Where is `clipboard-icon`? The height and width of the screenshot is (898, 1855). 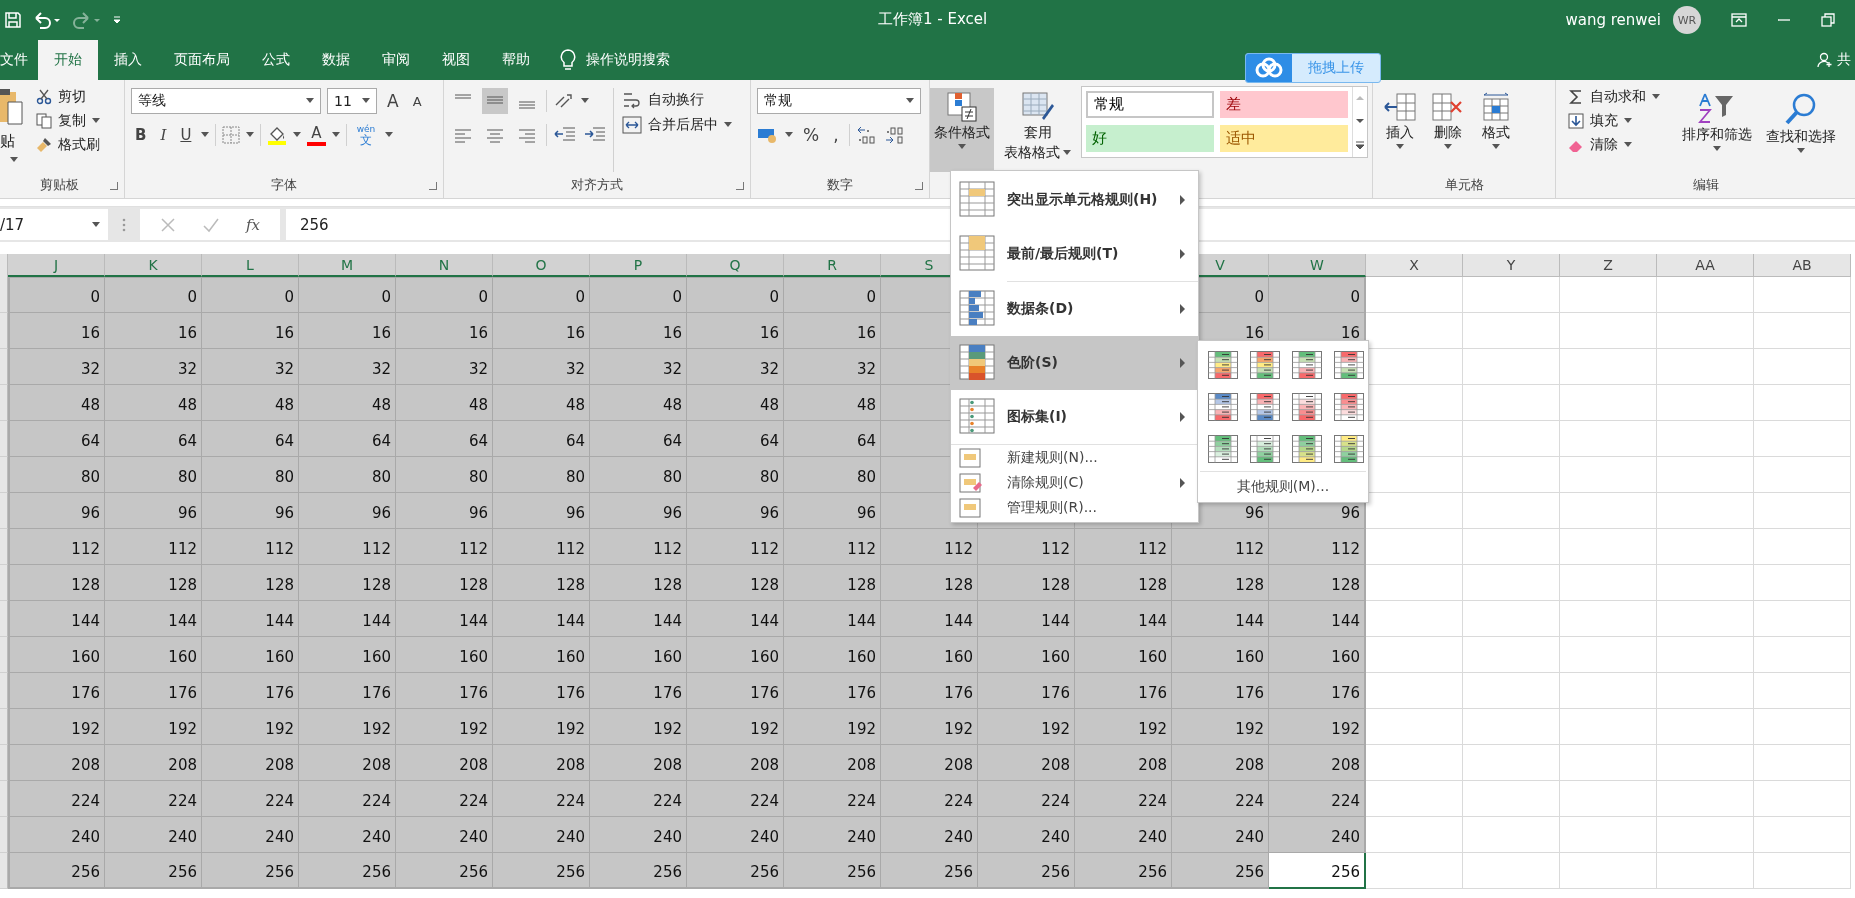 clipboard-icon is located at coordinates (12, 108).